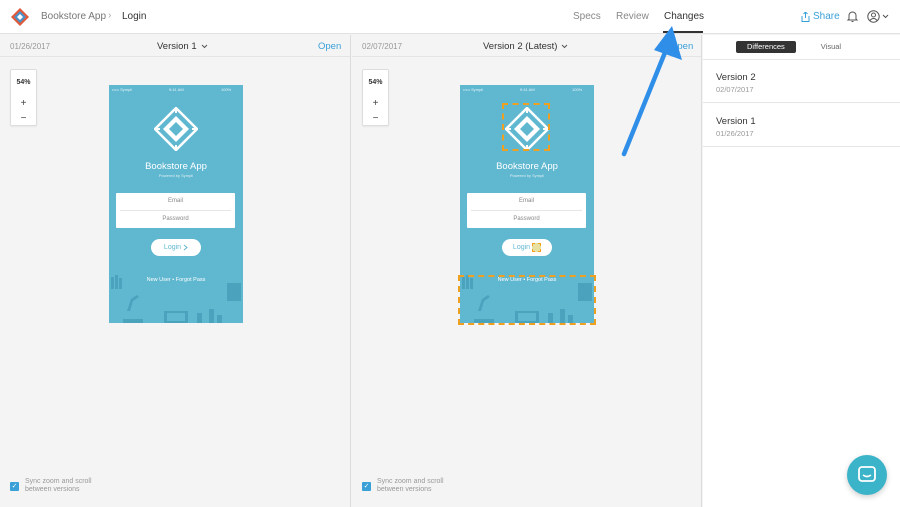 This screenshot has height=507, width=900. Describe the element at coordinates (736, 121) in the screenshot. I see `version-name: Version 1` at that location.